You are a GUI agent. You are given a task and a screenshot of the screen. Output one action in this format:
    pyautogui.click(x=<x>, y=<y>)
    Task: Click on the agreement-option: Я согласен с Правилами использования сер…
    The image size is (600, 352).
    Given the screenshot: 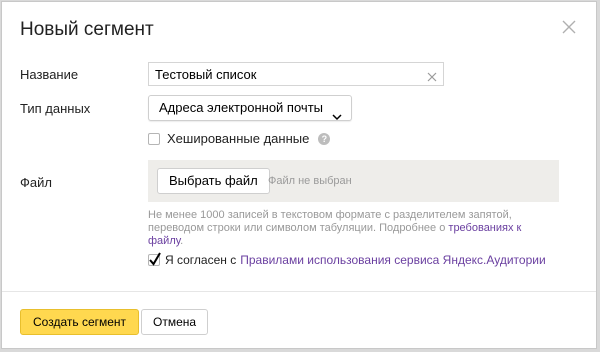 What is the action you would take?
    pyautogui.click(x=347, y=259)
    